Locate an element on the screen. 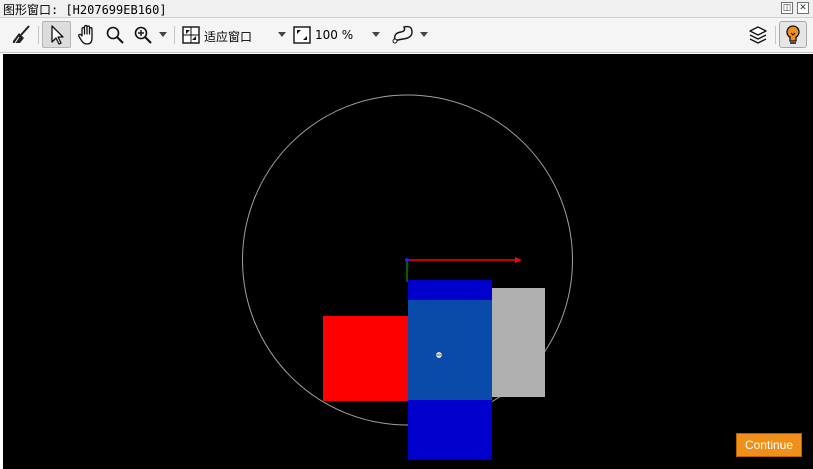 The width and height of the screenshot is (813, 469). curve-path-icon is located at coordinates (402, 34).